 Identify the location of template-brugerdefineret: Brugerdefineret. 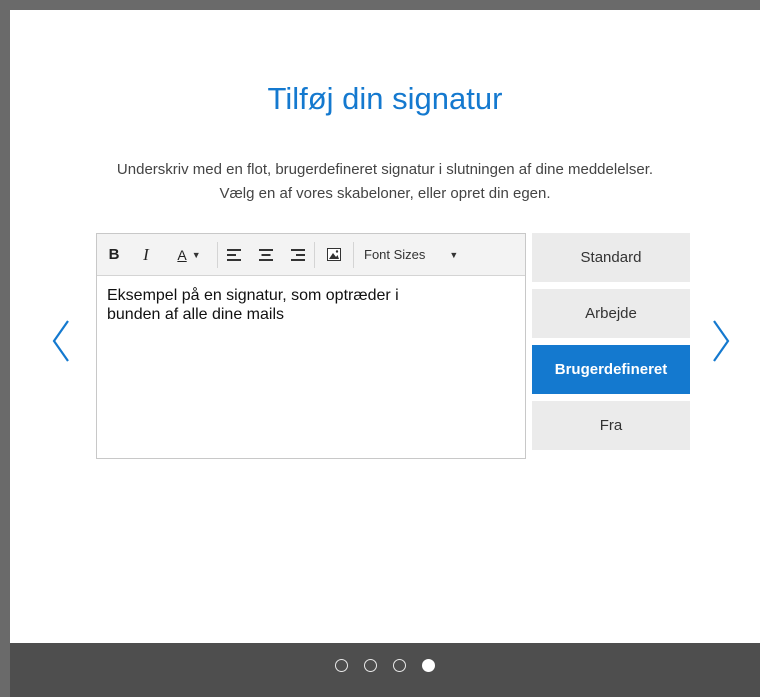
(611, 369).